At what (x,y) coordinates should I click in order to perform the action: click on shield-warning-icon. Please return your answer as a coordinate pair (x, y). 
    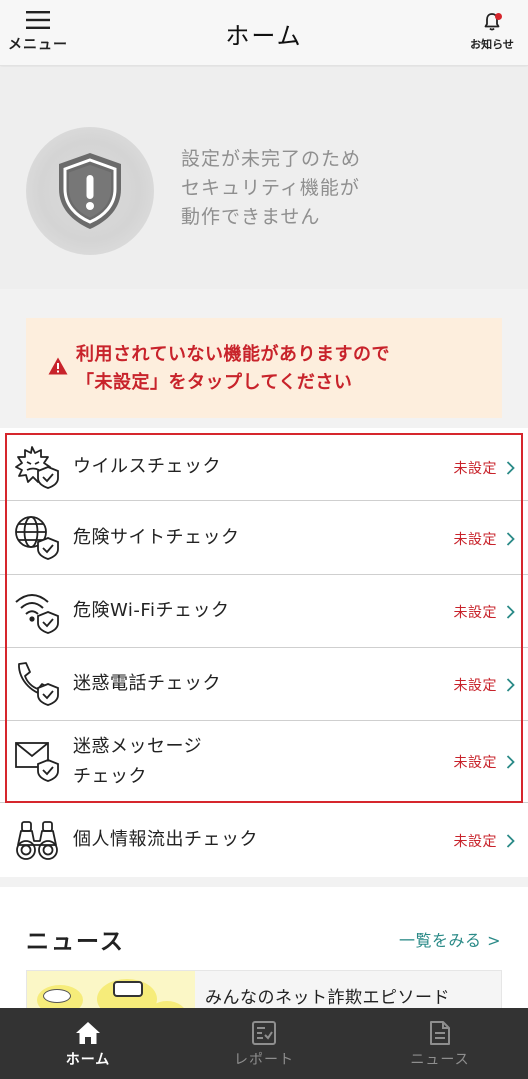
    Looking at the image, I should click on (90, 191).